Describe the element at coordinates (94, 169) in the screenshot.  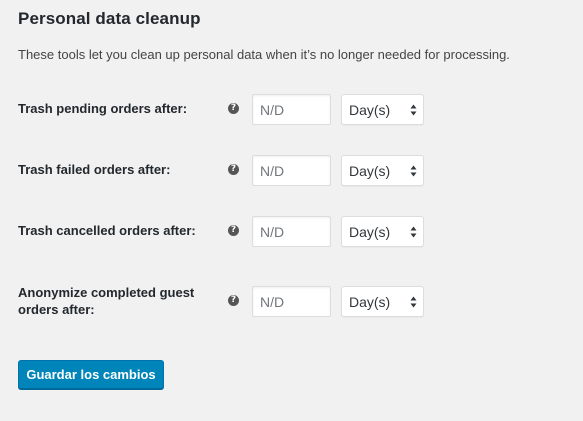
I see `setting-label-failed: Trash failed orders after:` at that location.